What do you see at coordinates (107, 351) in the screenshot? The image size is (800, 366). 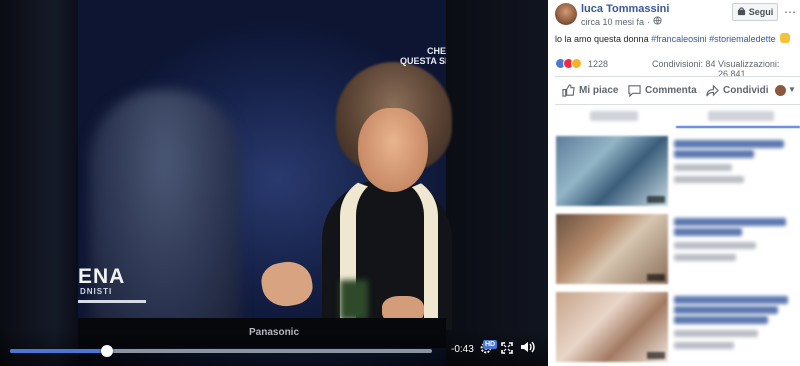 I see `progress-thumb` at bounding box center [107, 351].